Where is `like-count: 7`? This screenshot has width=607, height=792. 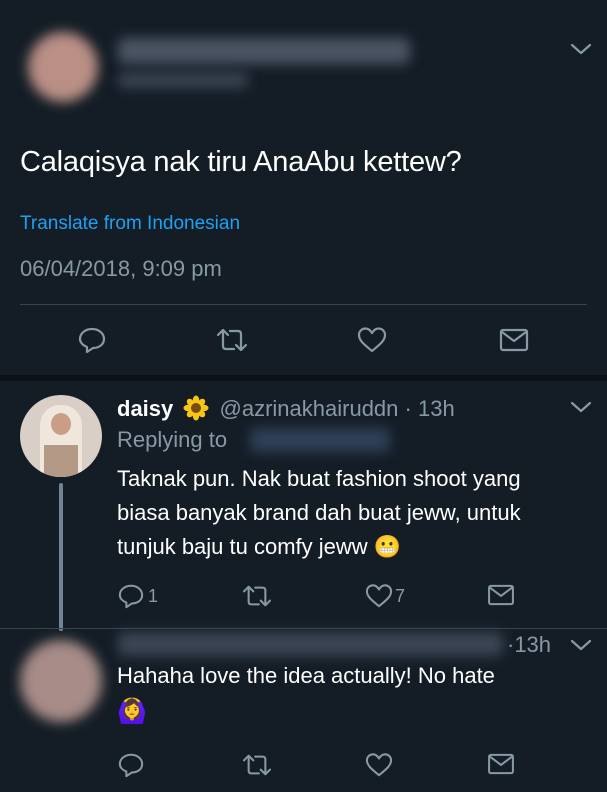
like-count: 7 is located at coordinates (400, 595).